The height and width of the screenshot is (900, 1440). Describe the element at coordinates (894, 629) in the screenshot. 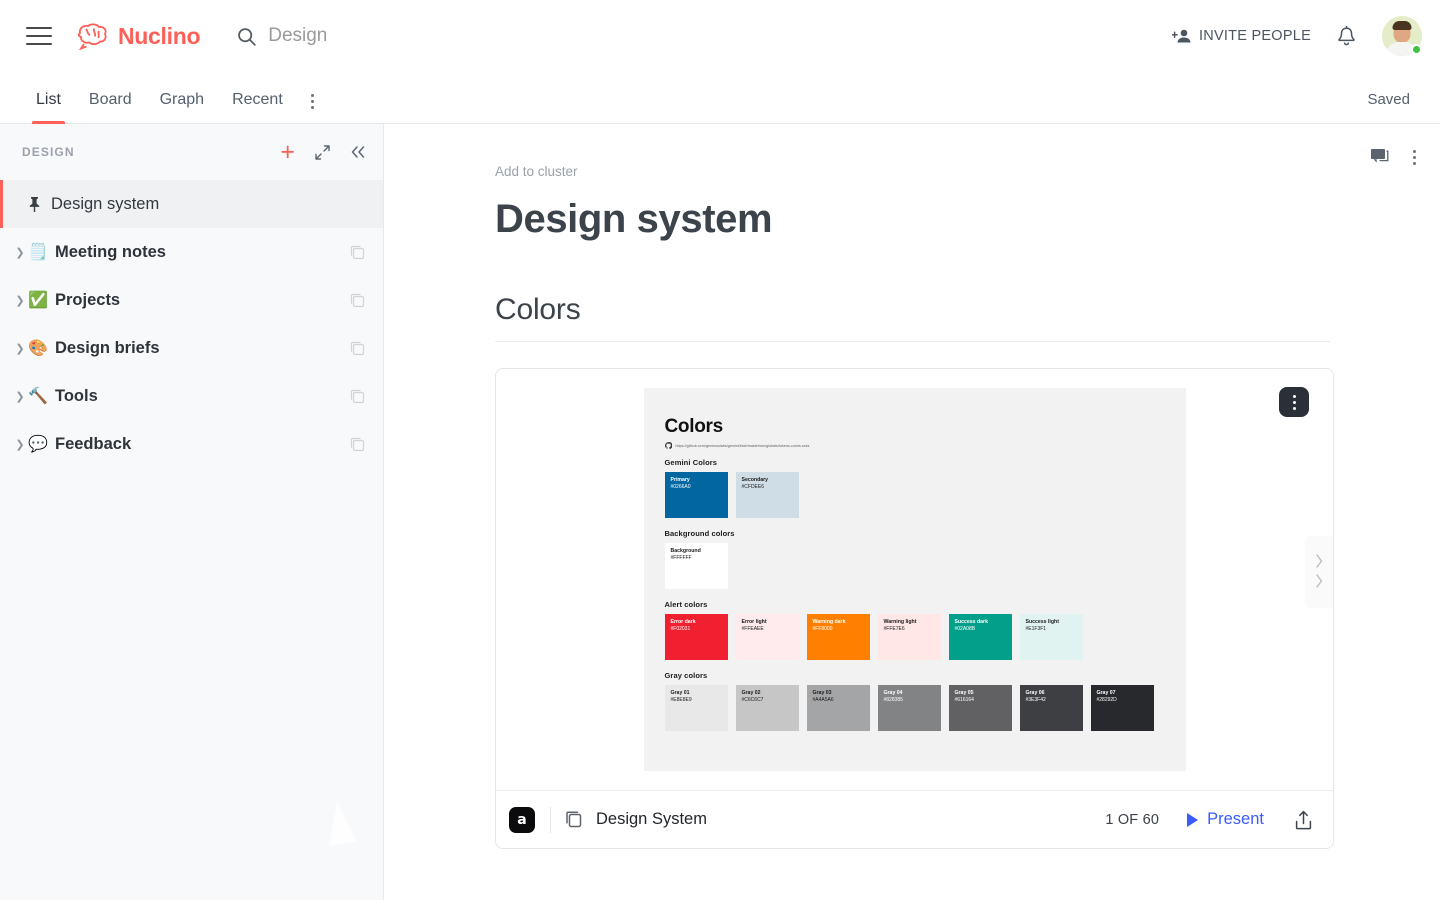

I see `swatch-hex: #FFE7E6` at that location.